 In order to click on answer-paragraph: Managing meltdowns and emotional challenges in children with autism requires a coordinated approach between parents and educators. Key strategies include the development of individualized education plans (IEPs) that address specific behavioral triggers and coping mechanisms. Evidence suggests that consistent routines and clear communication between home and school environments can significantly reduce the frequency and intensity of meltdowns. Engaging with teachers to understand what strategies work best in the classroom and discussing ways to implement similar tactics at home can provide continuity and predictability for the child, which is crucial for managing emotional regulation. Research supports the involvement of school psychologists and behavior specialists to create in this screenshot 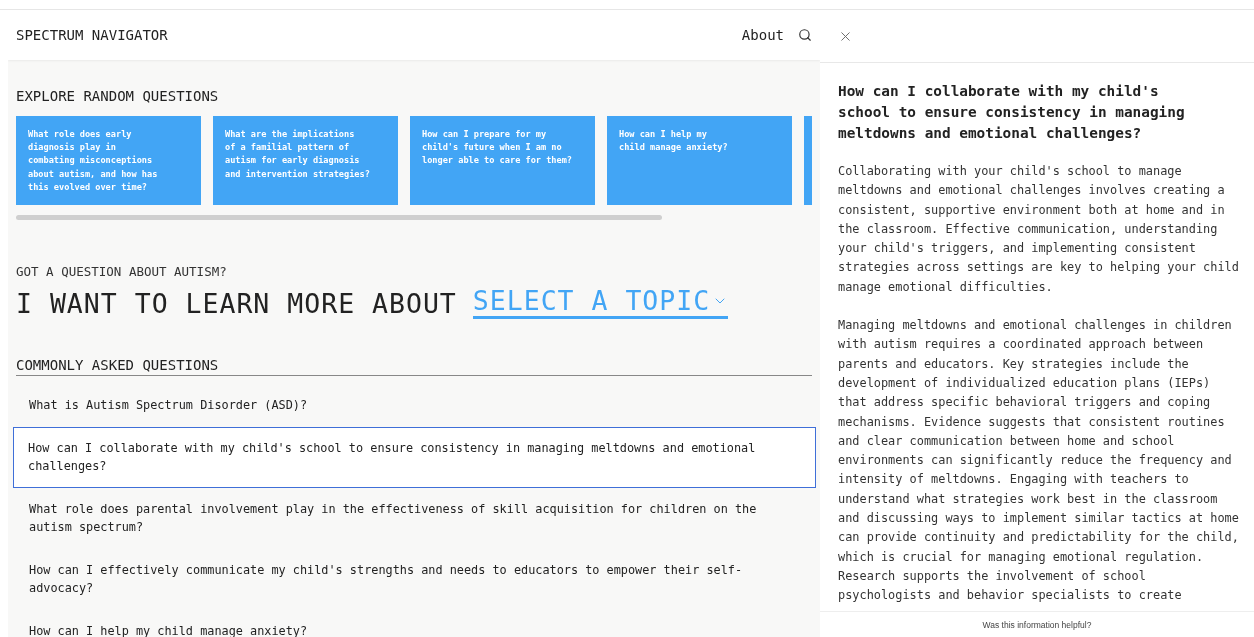, I will do `click(1039, 461)`.